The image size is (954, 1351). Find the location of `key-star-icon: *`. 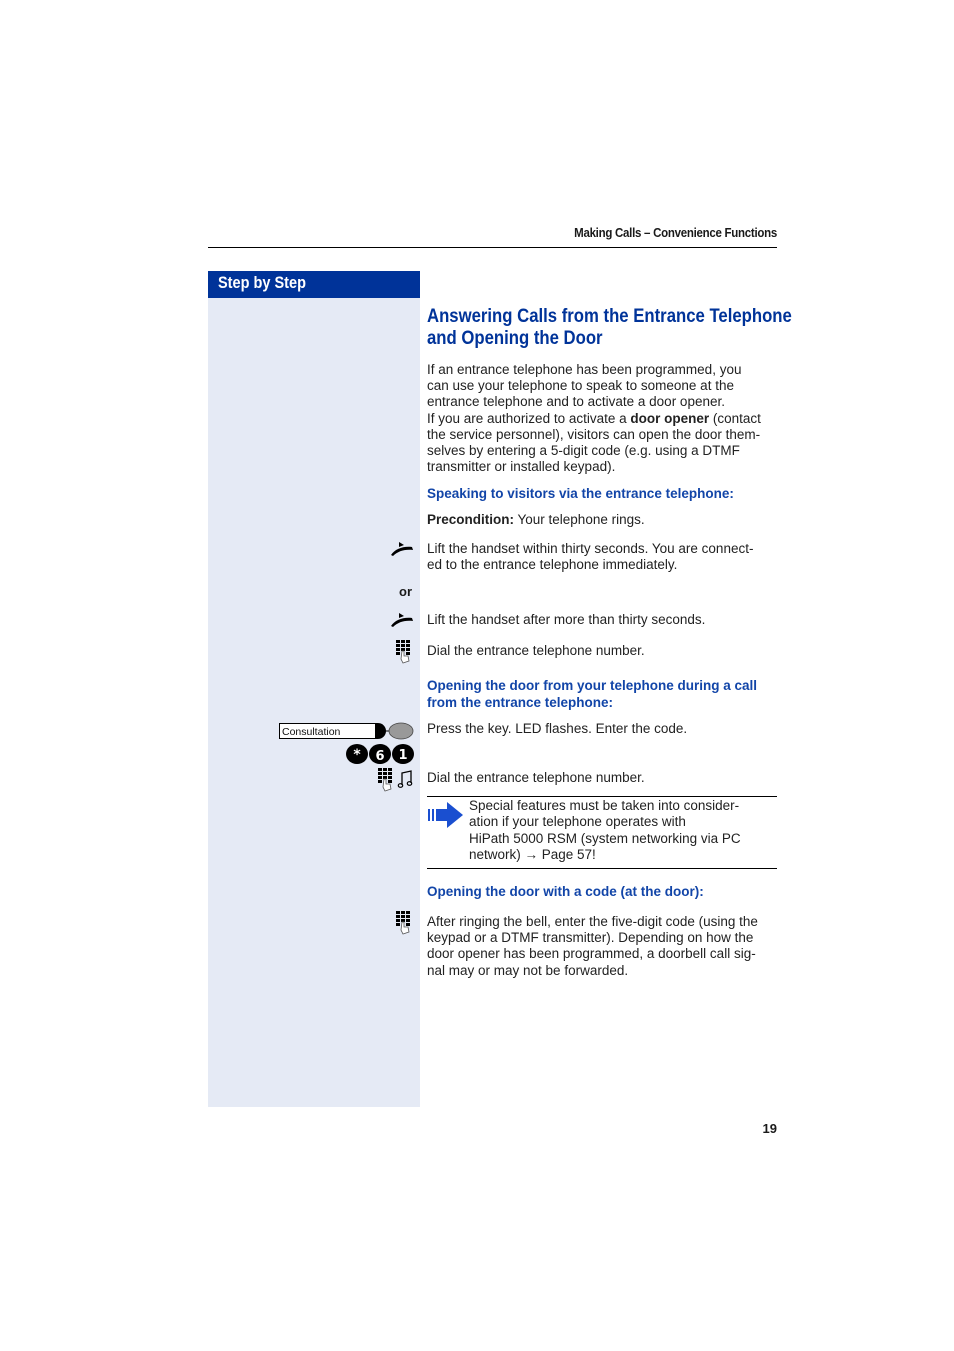

key-star-icon: * is located at coordinates (357, 755).